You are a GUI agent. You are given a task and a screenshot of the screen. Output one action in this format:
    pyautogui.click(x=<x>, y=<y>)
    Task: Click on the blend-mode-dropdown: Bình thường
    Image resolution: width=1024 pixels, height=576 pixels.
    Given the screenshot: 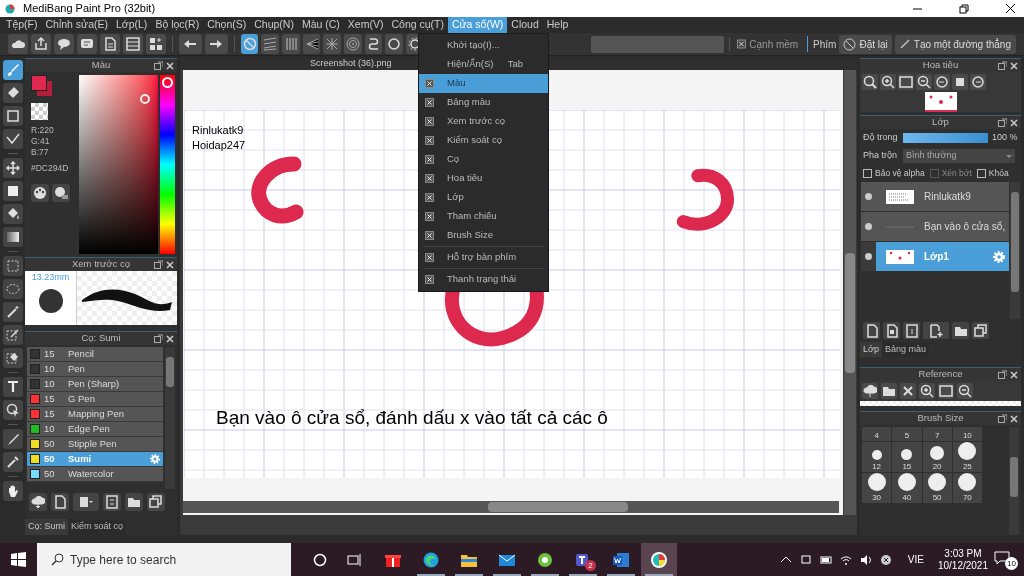 What is the action you would take?
    pyautogui.click(x=959, y=156)
    